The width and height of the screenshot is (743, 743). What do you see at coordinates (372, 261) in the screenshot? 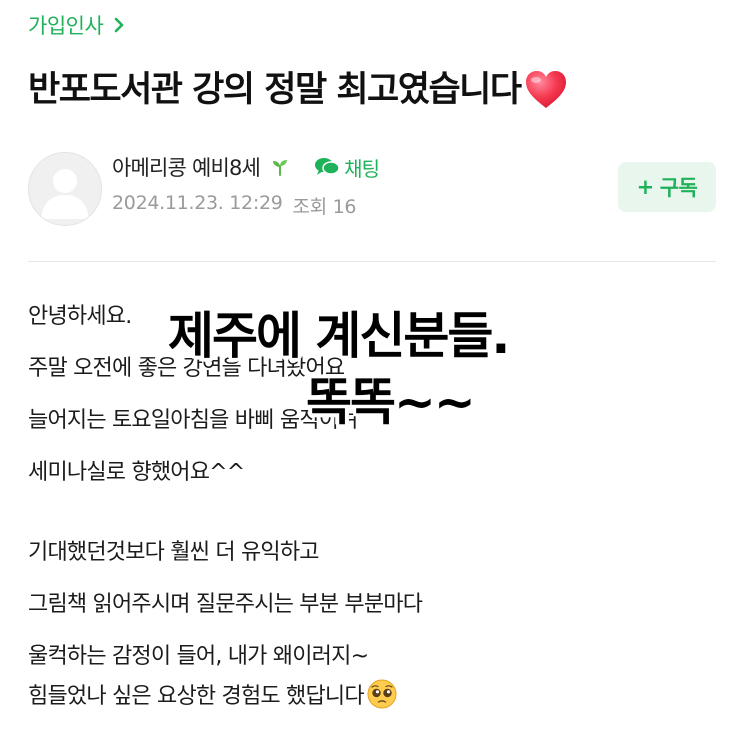
I see `divider` at bounding box center [372, 261].